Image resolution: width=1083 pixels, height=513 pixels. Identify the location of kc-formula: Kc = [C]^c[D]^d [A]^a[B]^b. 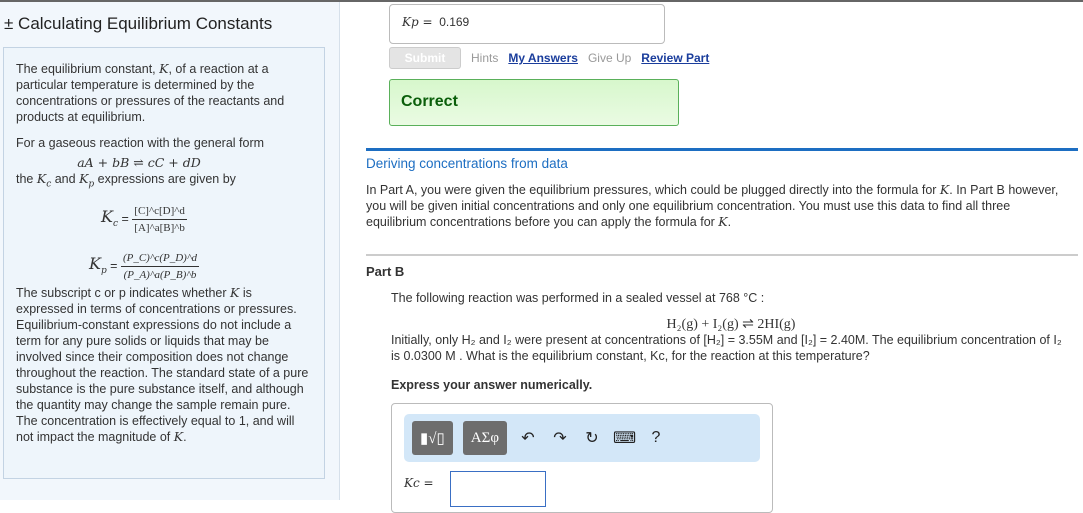
(144, 218).